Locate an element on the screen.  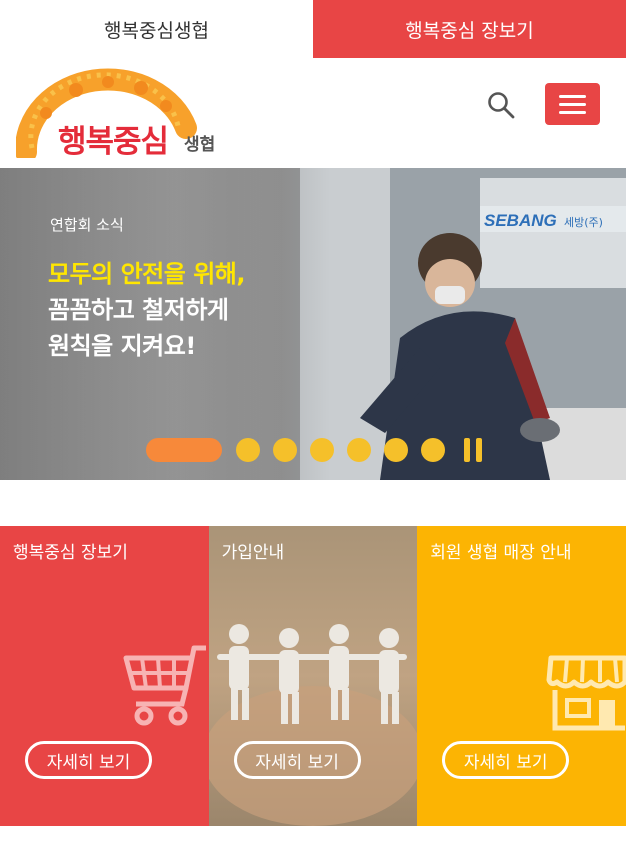
slider-pagination is located at coordinates (314, 450).